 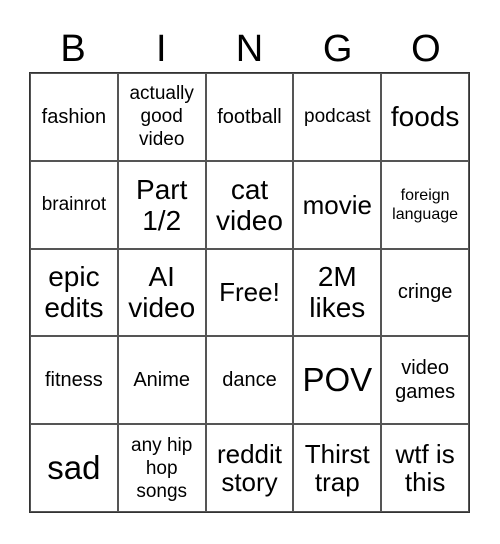 I want to click on bingo-cell: any hip hop songs, so click(x=161, y=468).